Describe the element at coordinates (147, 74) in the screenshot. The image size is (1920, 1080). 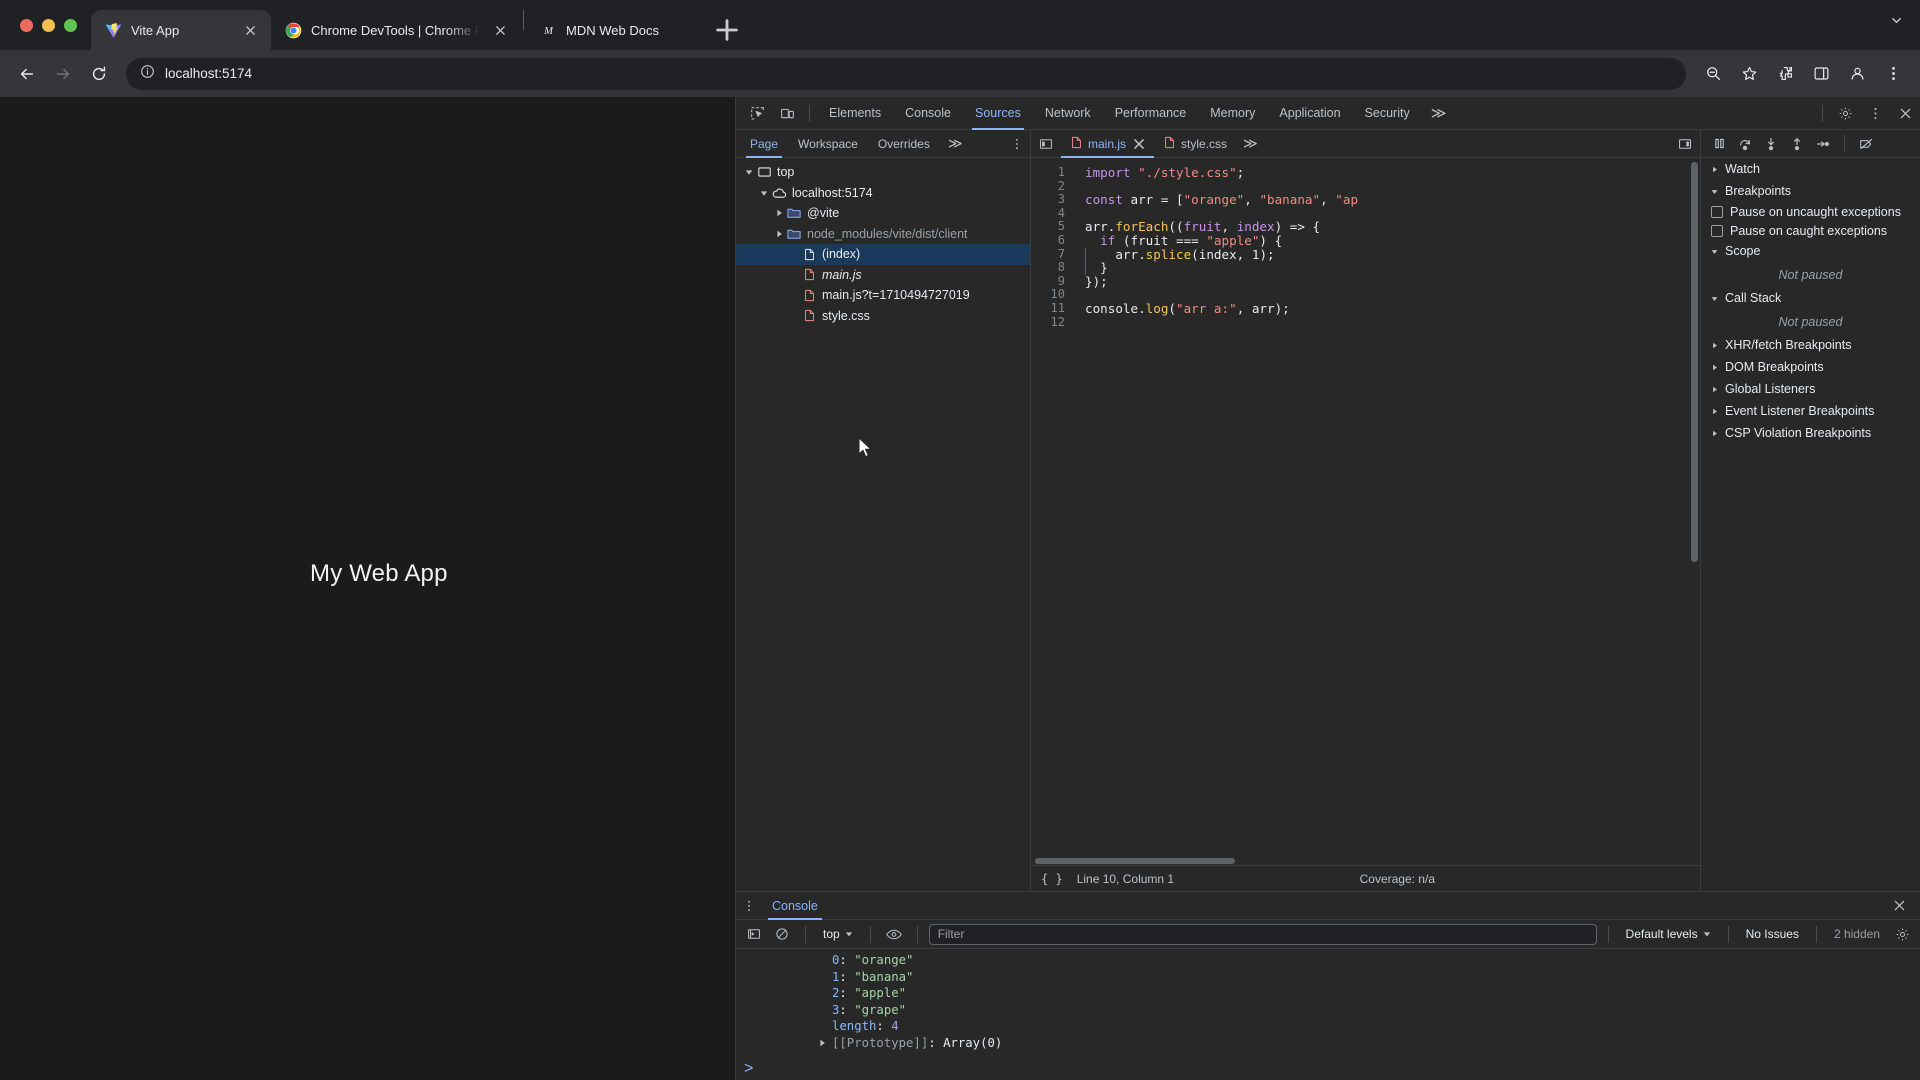
I see `info-circle-icon` at that location.